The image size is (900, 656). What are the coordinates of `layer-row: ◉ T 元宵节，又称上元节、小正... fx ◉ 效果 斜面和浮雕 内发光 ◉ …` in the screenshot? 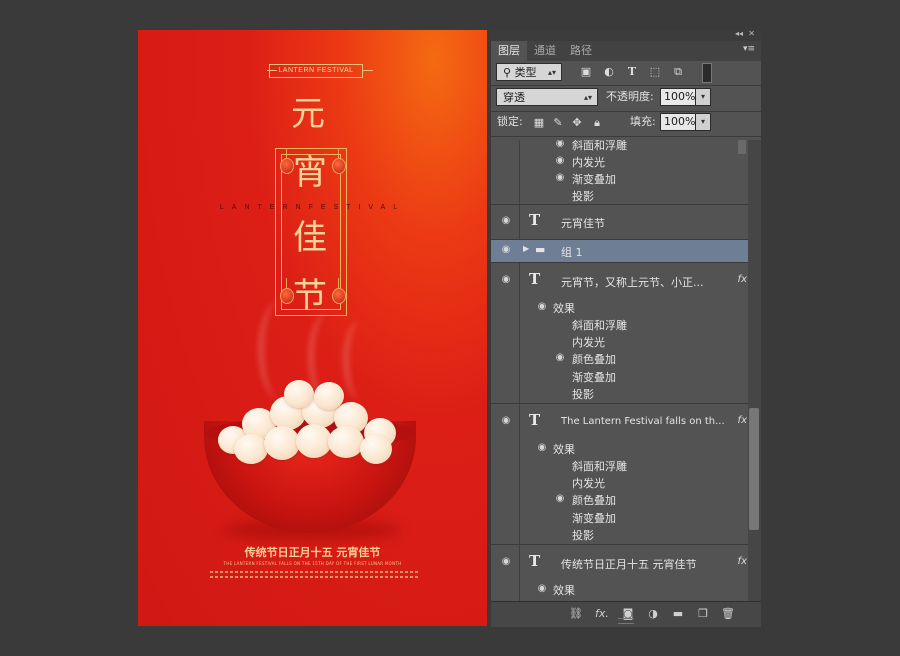 It's located at (619, 333).